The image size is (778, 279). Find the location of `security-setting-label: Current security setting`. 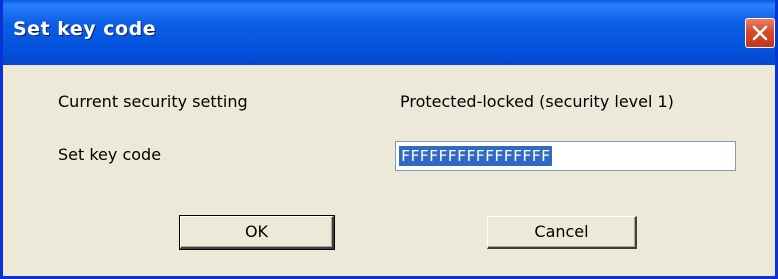

security-setting-label: Current security setting is located at coordinates (153, 101).